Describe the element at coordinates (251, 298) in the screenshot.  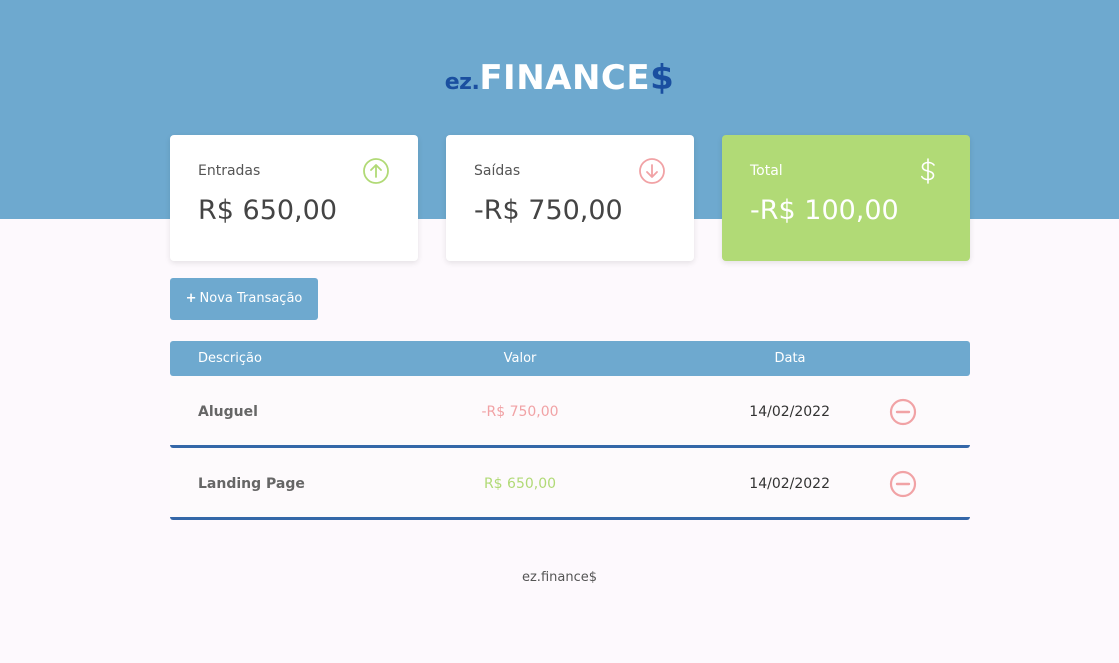
I see `new-transaction-label: Nova Transação` at that location.